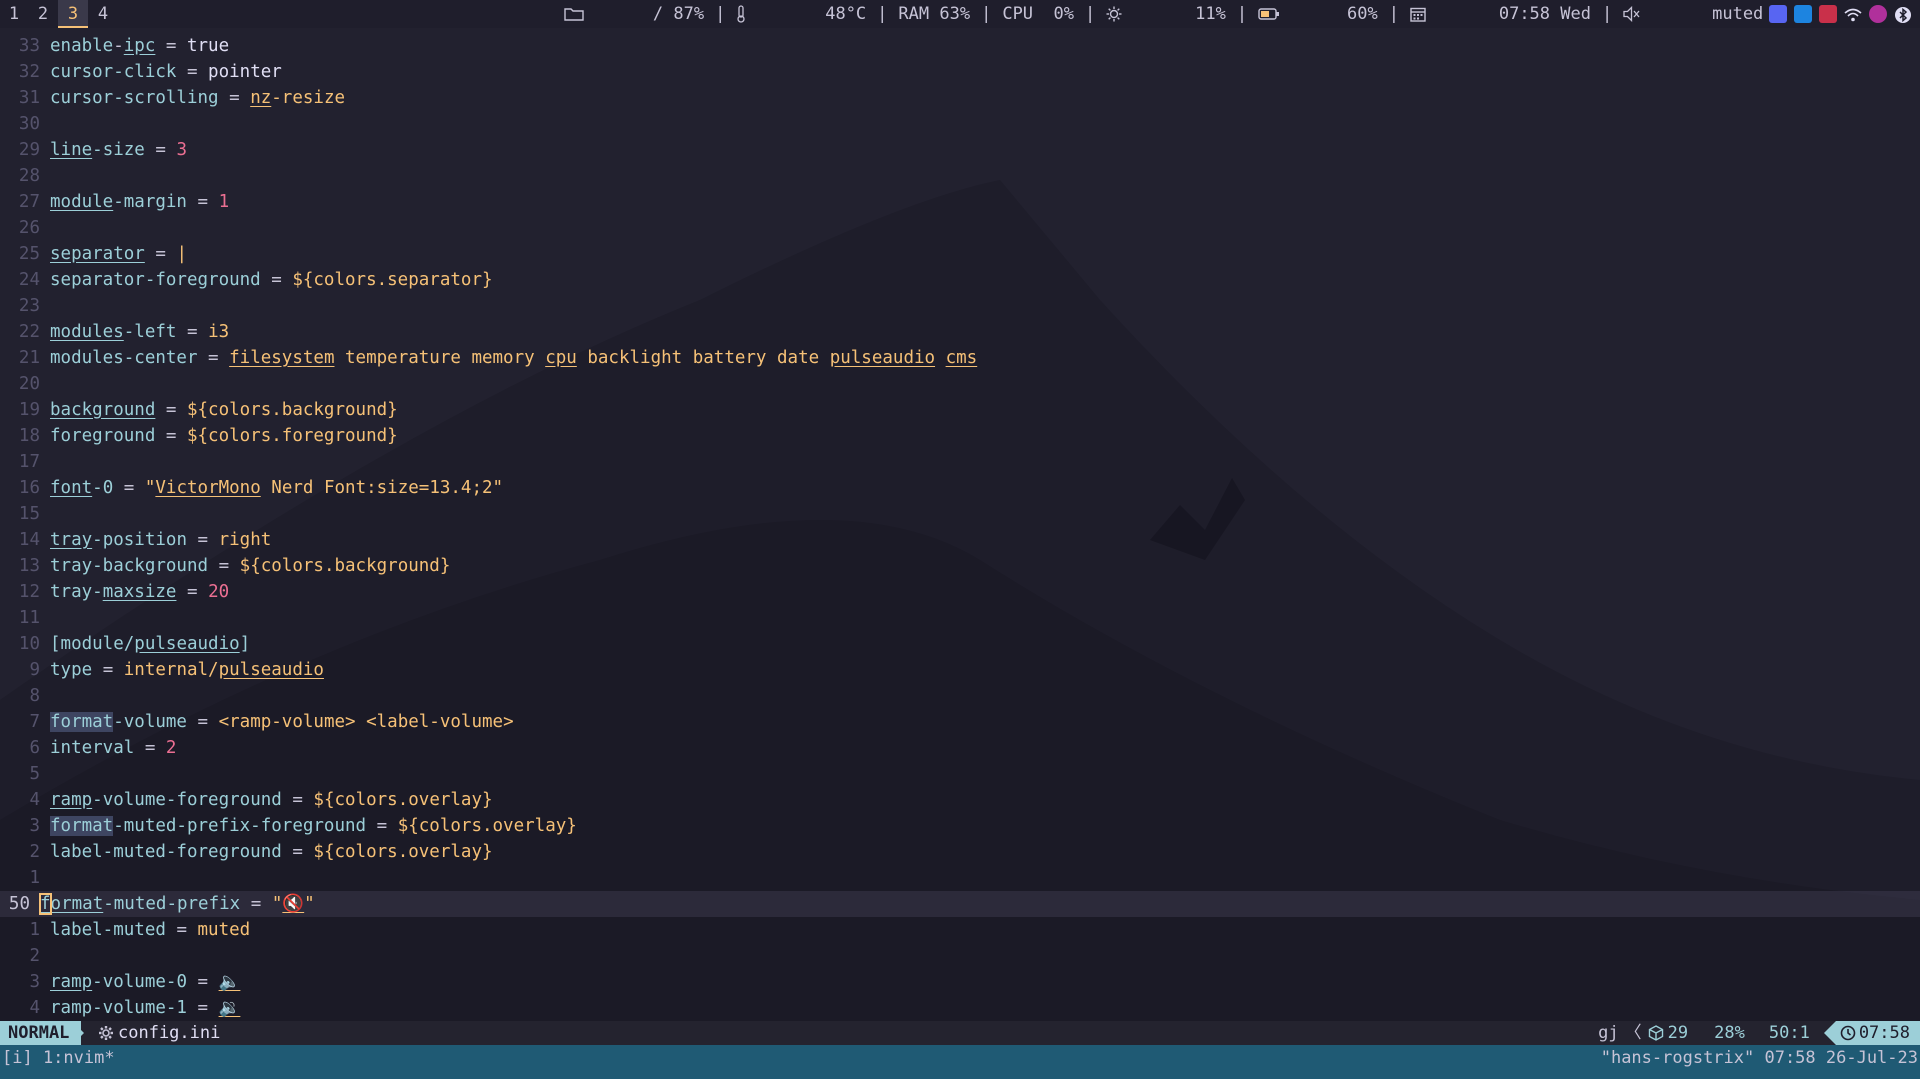  Describe the element at coordinates (960, 618) in the screenshot. I see `code-line: 11` at that location.